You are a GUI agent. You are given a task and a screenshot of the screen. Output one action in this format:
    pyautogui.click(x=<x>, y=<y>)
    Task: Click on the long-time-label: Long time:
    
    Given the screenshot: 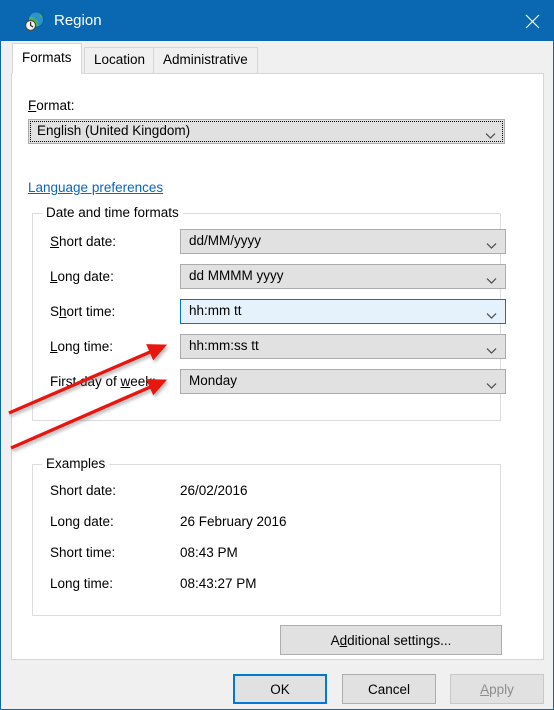 What is the action you would take?
    pyautogui.click(x=82, y=346)
    